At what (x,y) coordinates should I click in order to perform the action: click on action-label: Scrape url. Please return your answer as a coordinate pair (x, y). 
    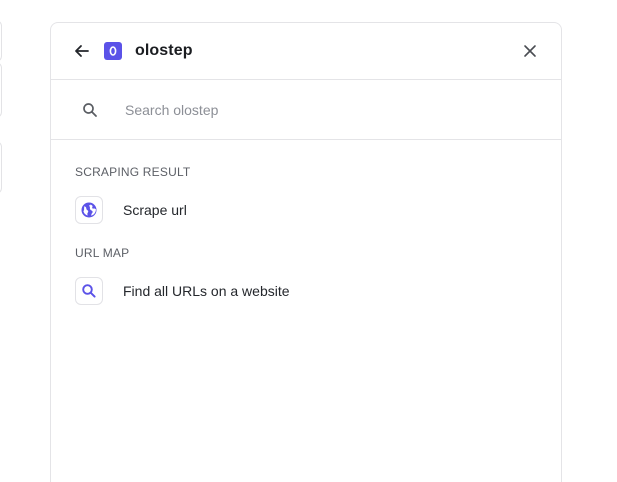
    Looking at the image, I should click on (155, 210).